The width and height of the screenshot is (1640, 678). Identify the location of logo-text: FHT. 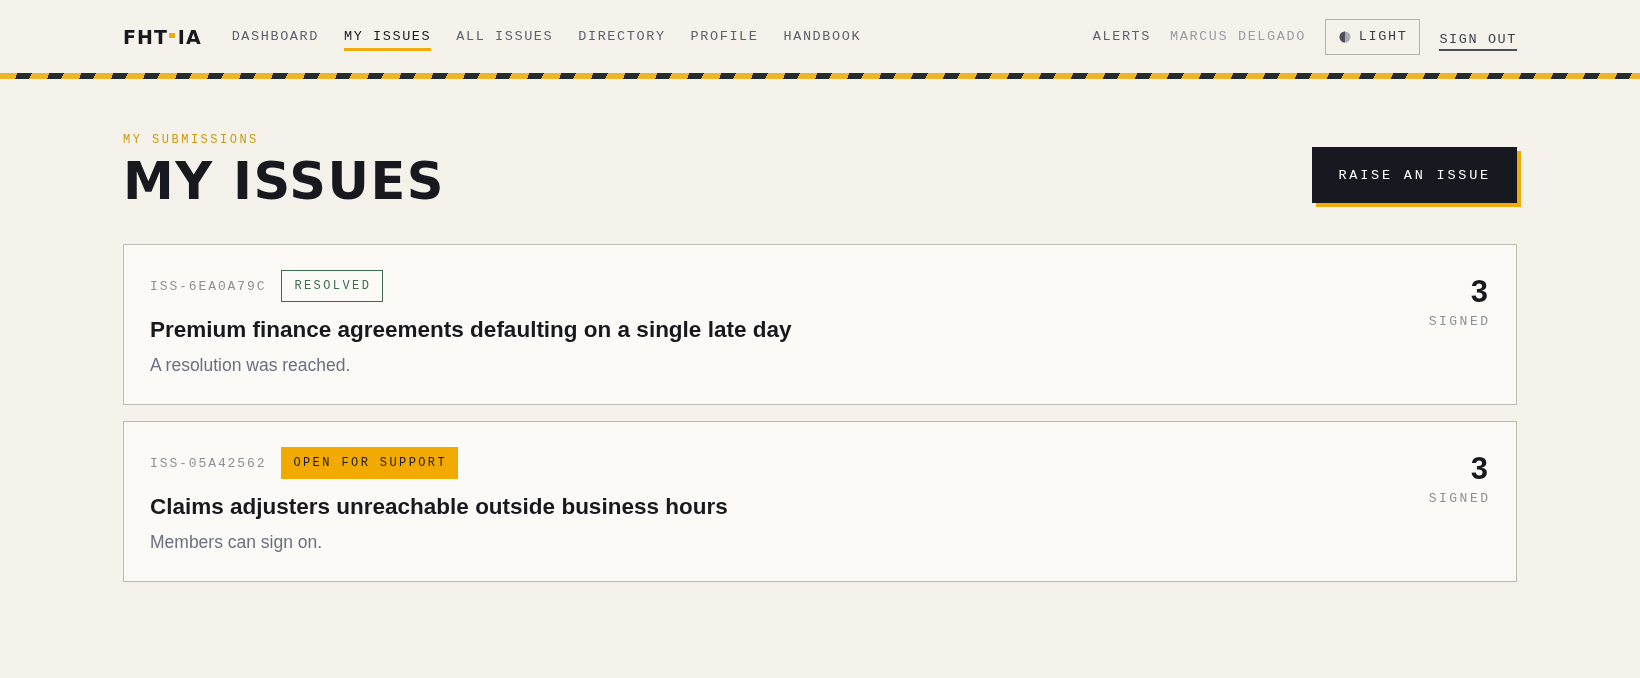
(145, 36).